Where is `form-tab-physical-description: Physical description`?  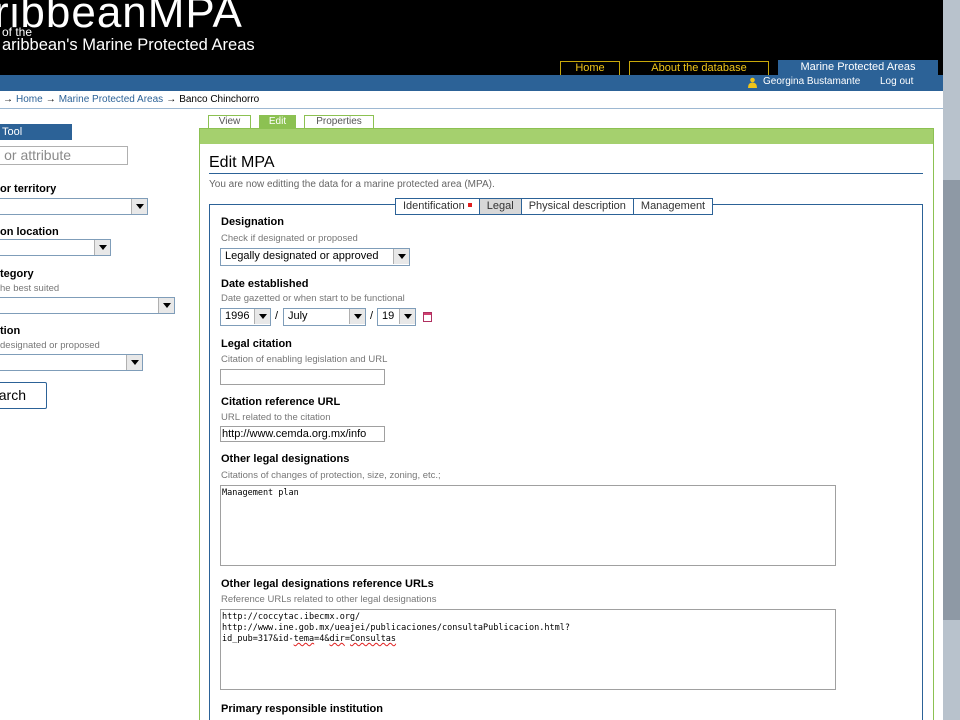
form-tab-physical-description: Physical description is located at coordinates (577, 206).